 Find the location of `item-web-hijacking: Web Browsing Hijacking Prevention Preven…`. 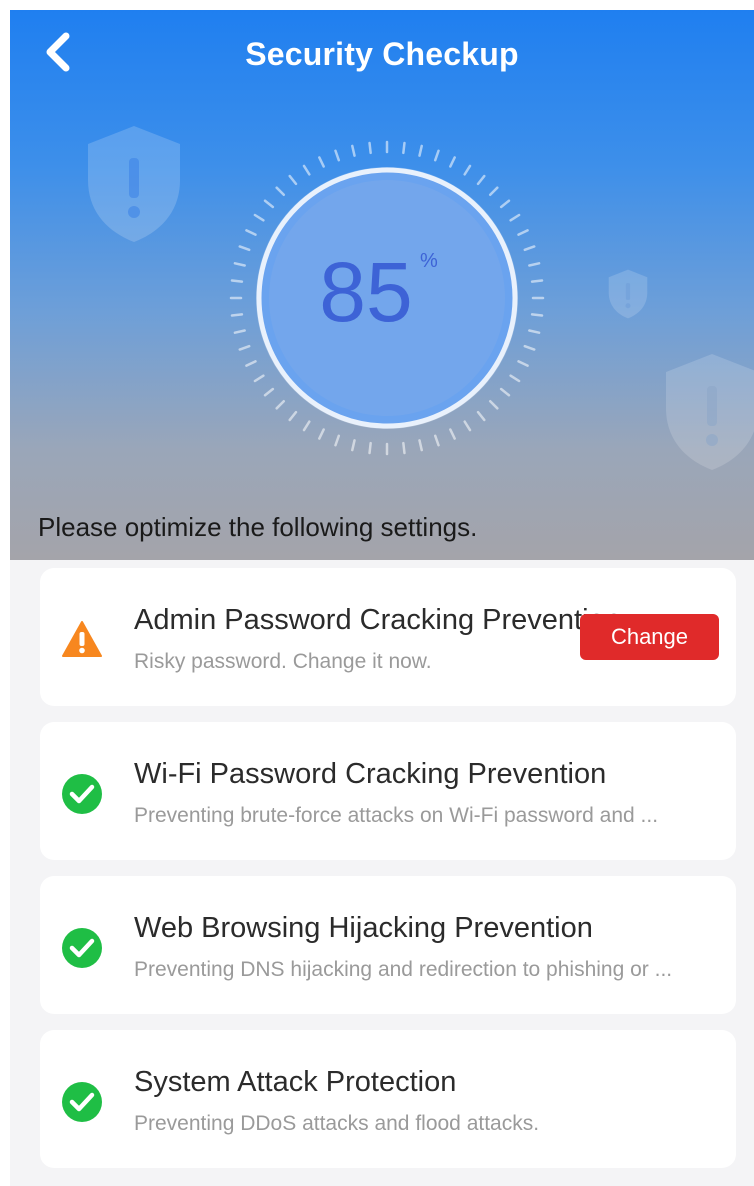

item-web-hijacking: Web Browsing Hijacking Prevention Preven… is located at coordinates (388, 945).